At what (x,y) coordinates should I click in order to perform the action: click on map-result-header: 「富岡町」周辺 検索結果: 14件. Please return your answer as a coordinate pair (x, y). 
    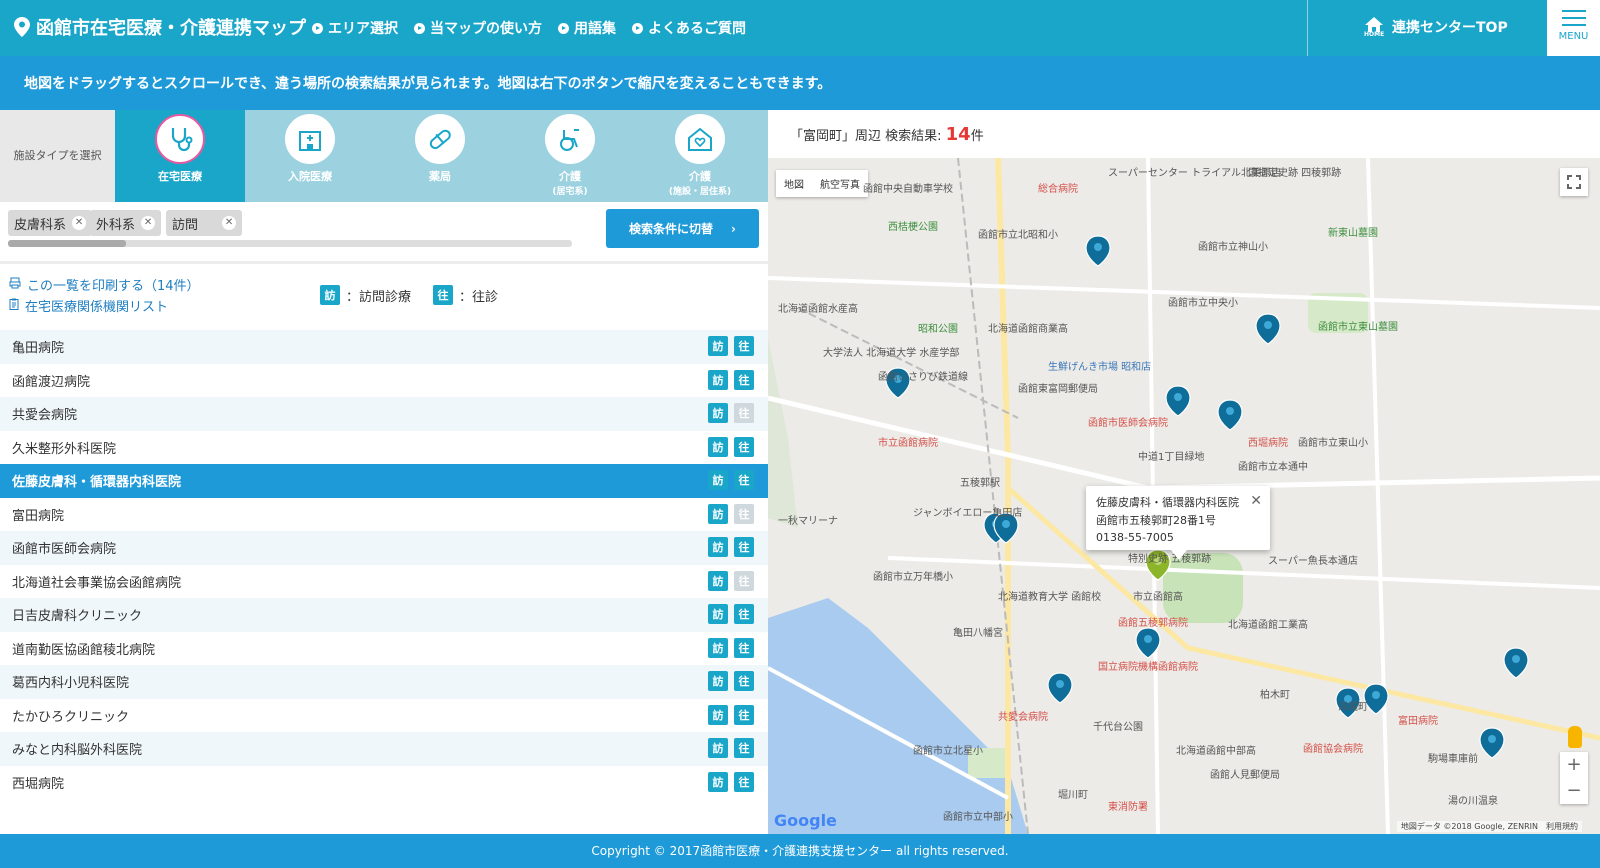
    Looking at the image, I should click on (1184, 134).